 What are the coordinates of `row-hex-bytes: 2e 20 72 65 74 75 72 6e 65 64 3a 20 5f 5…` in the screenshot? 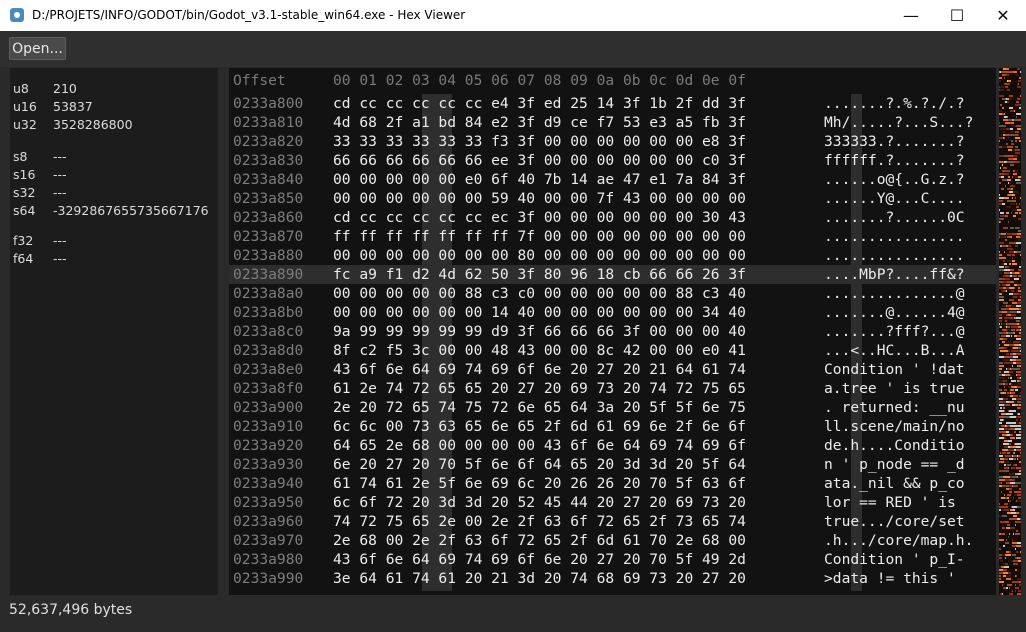 It's located at (539, 407).